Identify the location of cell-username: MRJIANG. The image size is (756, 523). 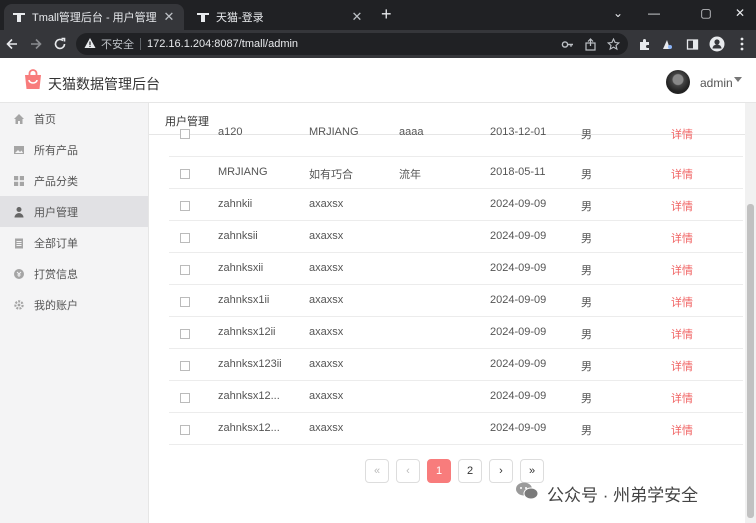
(243, 172).